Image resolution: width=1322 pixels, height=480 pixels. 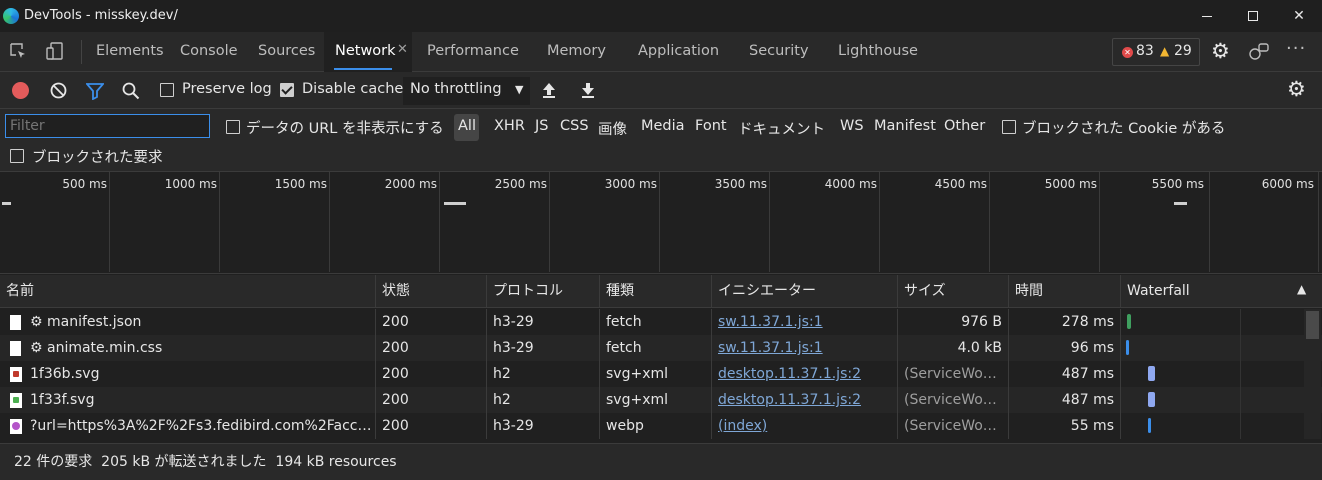 What do you see at coordinates (519, 89) in the screenshot?
I see `chevron-down-icon: ▼` at bounding box center [519, 89].